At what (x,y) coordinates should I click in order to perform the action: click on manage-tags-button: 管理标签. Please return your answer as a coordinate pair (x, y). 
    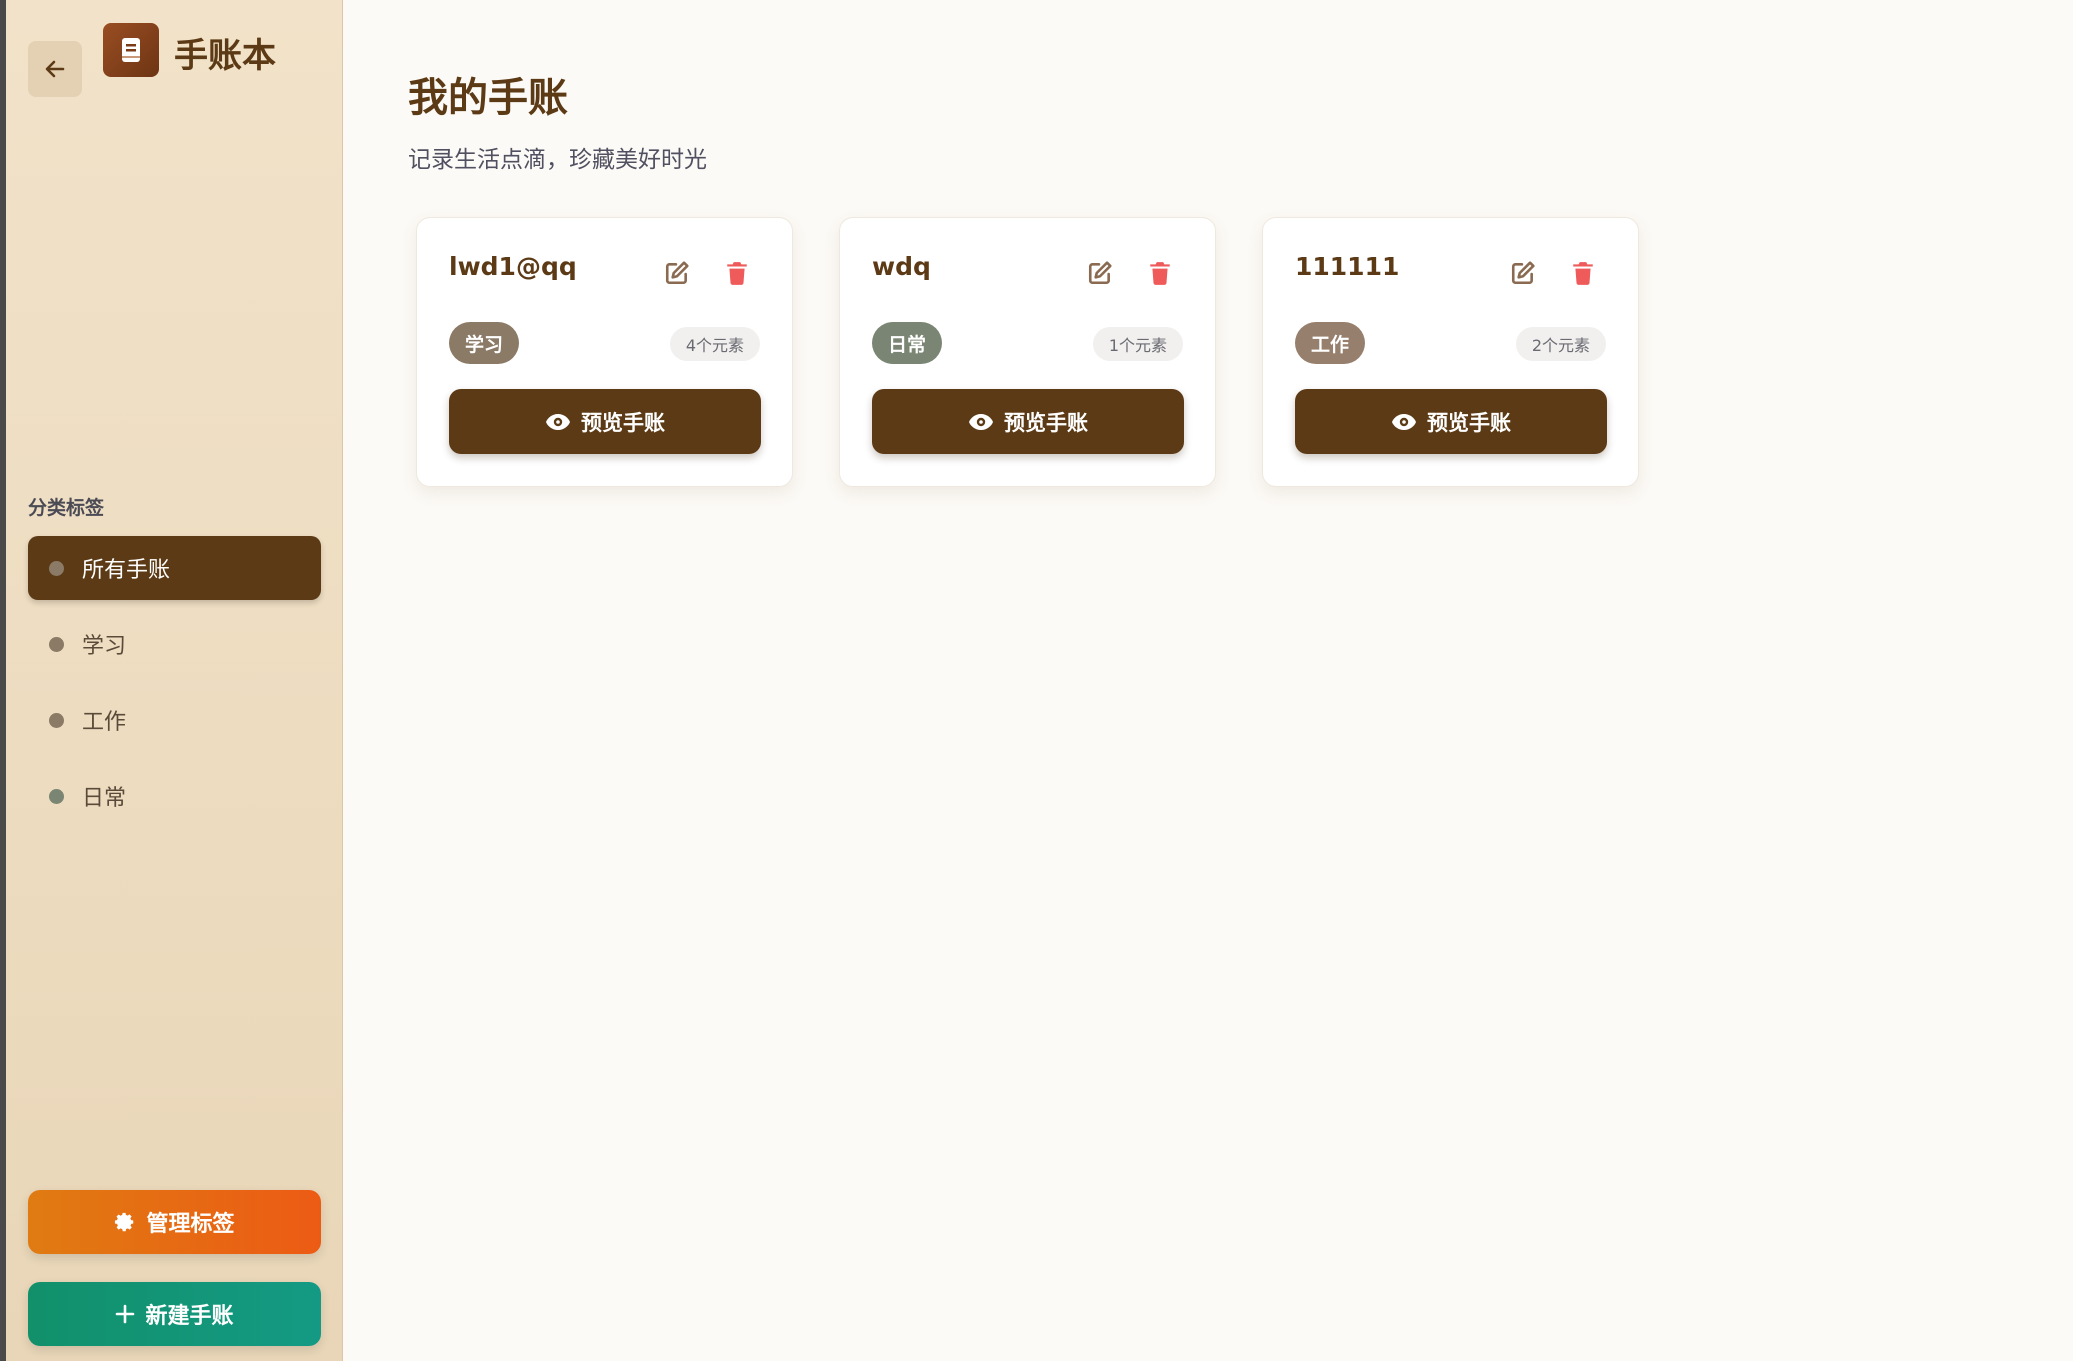
    Looking at the image, I should click on (174, 1222).